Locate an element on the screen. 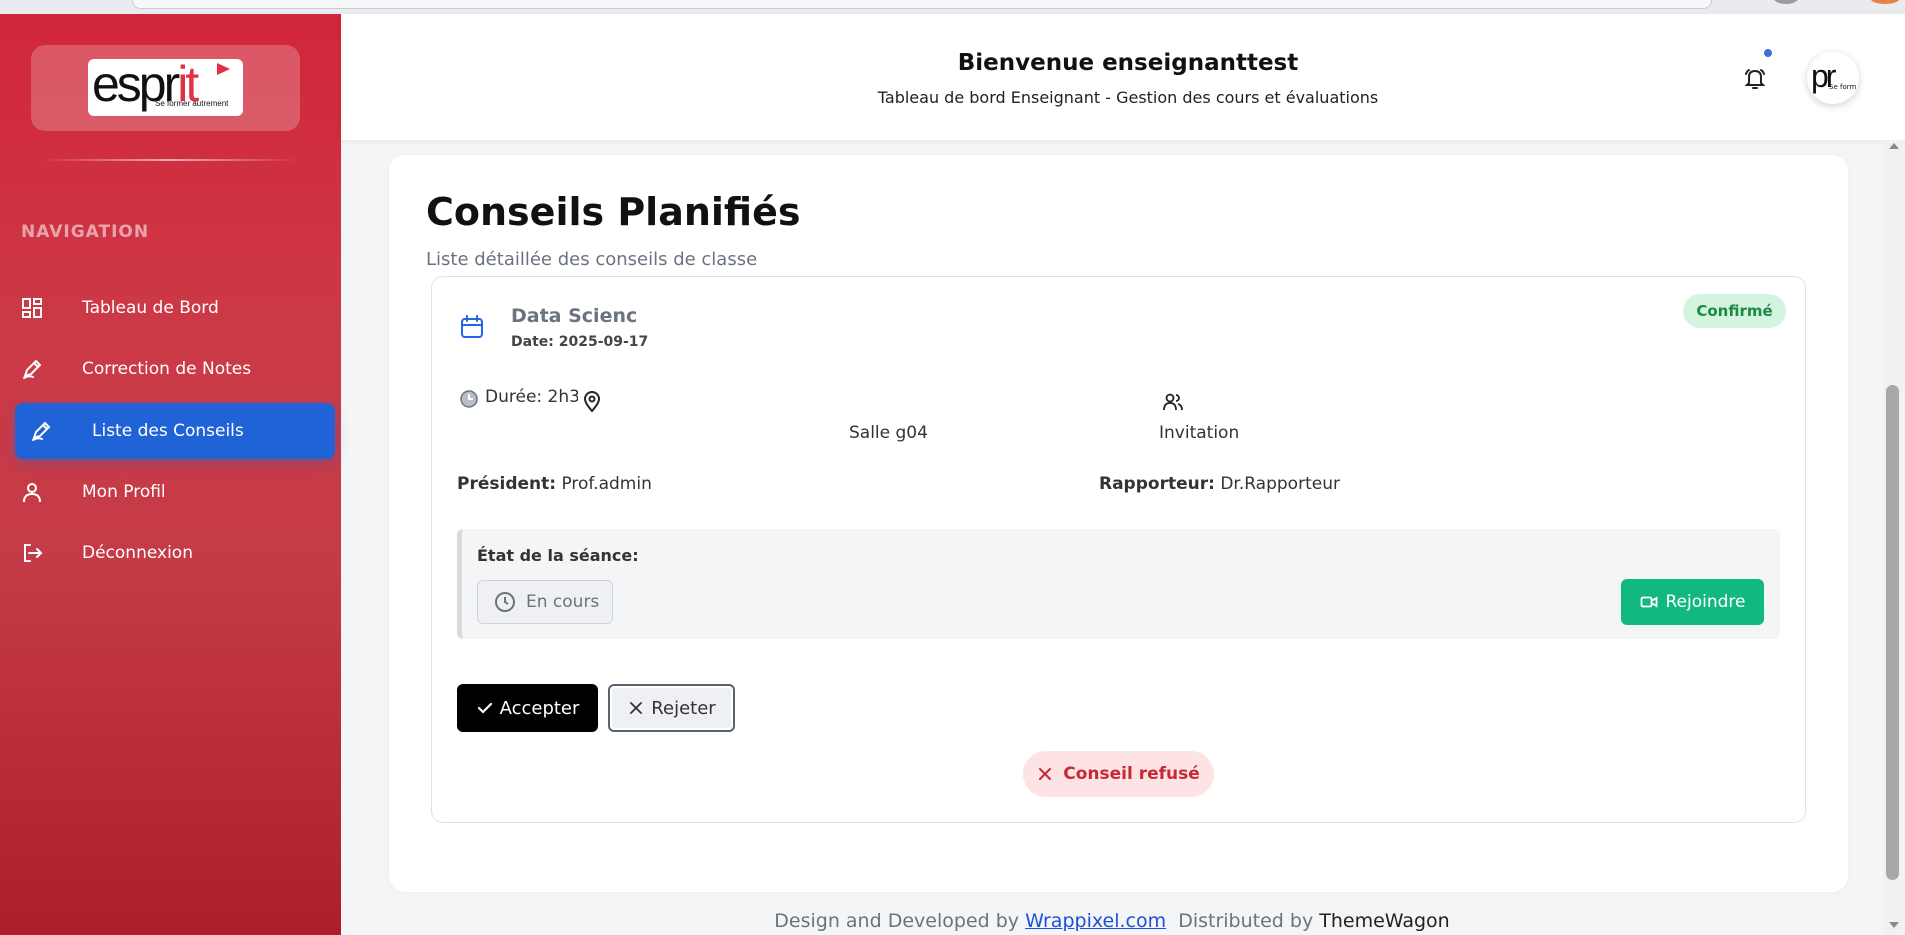 This screenshot has height=935, width=1905. user-icon is located at coordinates (32, 492).